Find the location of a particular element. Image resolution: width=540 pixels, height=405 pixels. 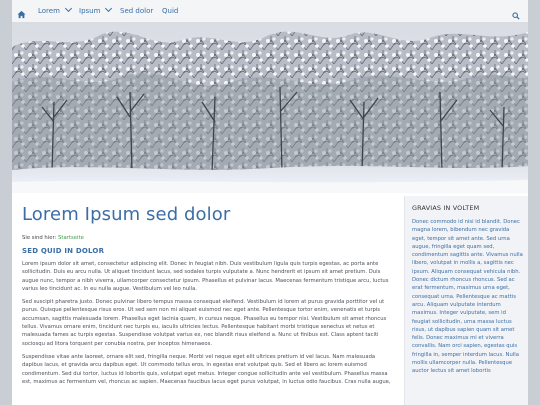

sidebar-title: GRAVIAS IN VOLTEM is located at coordinates (446, 208).